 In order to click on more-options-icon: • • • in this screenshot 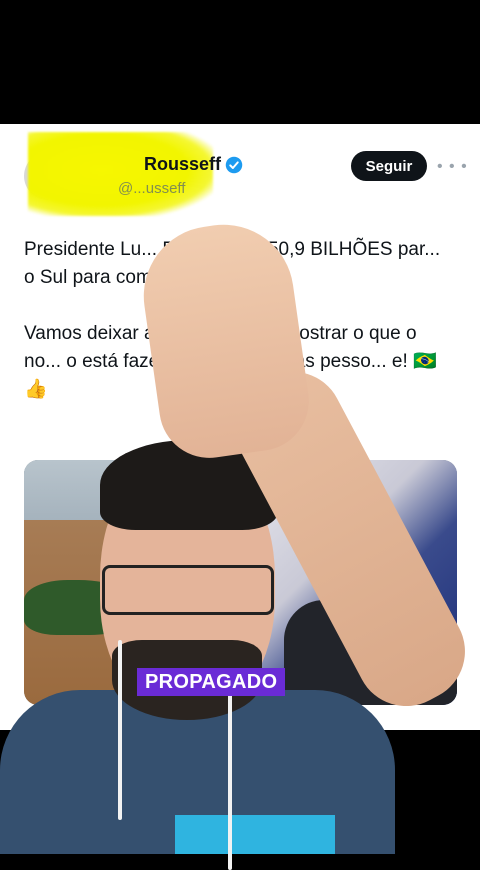, I will do `click(452, 167)`.